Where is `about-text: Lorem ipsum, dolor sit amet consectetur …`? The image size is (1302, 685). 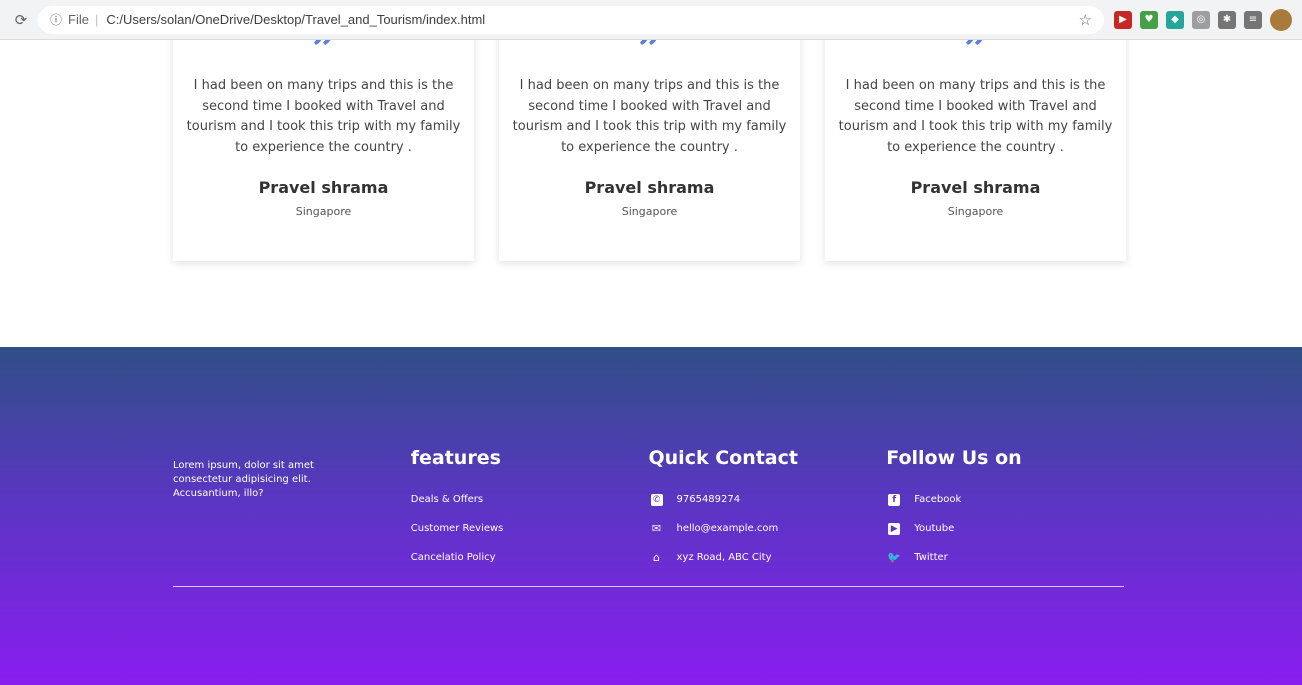
about-text: Lorem ipsum, dolor sit amet consectetur … is located at coordinates (243, 479).